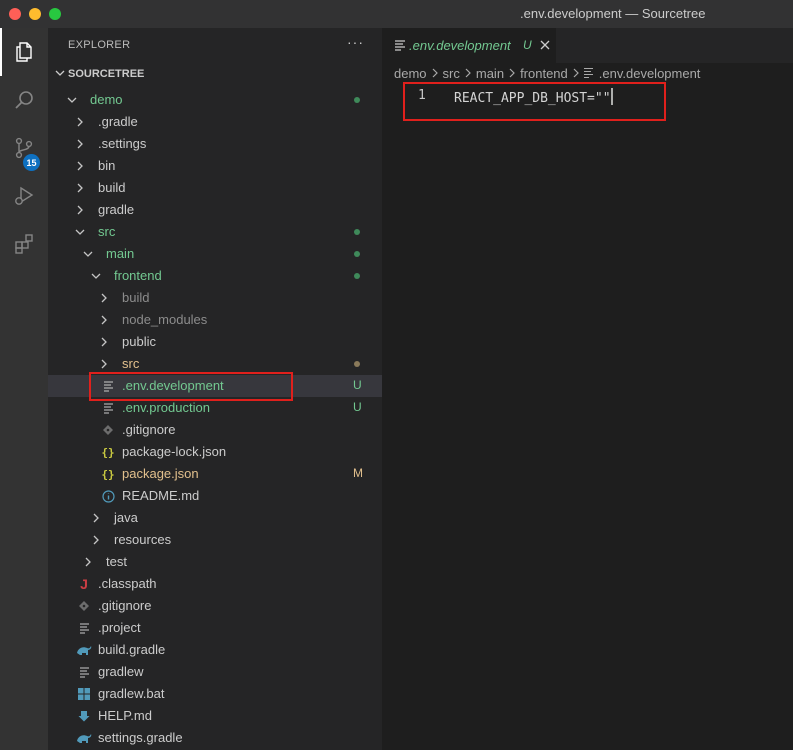  I want to click on java-icon: J, so click(84, 584).